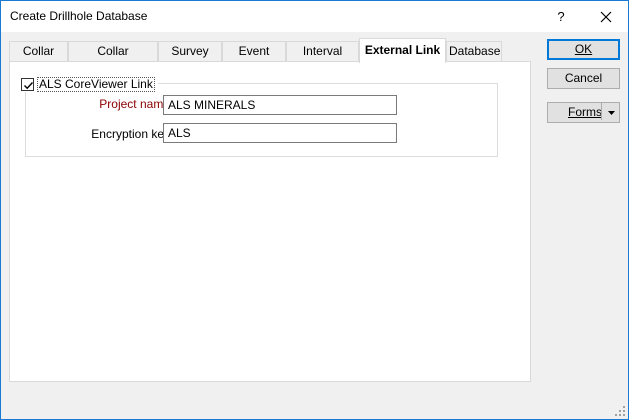  I want to click on cancel-button-label: Cancel, so click(583, 78).